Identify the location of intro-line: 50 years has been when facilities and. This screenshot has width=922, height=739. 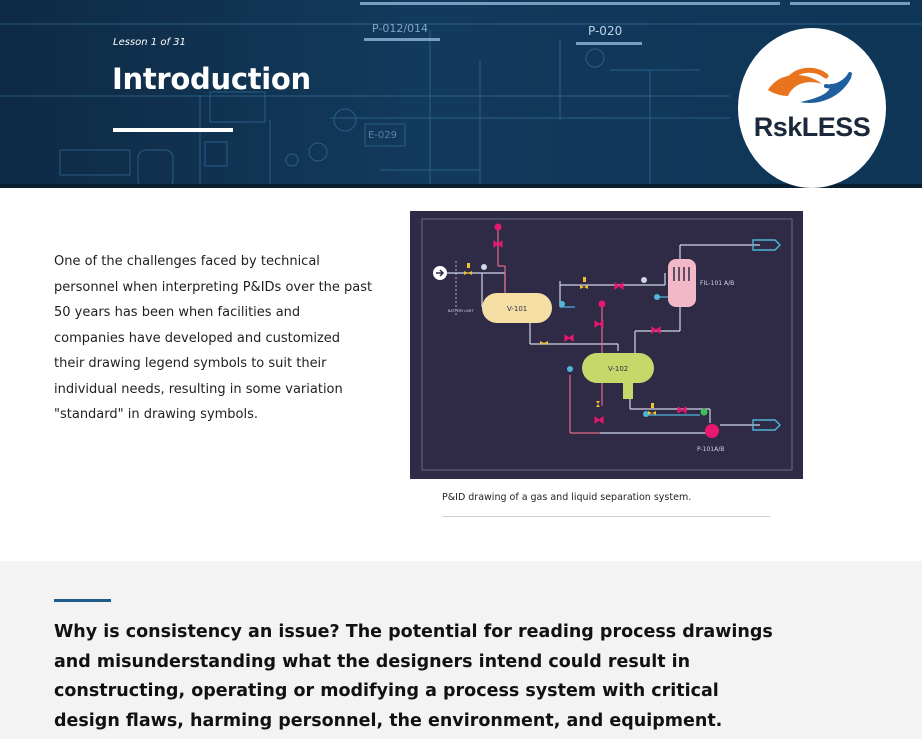
(177, 312).